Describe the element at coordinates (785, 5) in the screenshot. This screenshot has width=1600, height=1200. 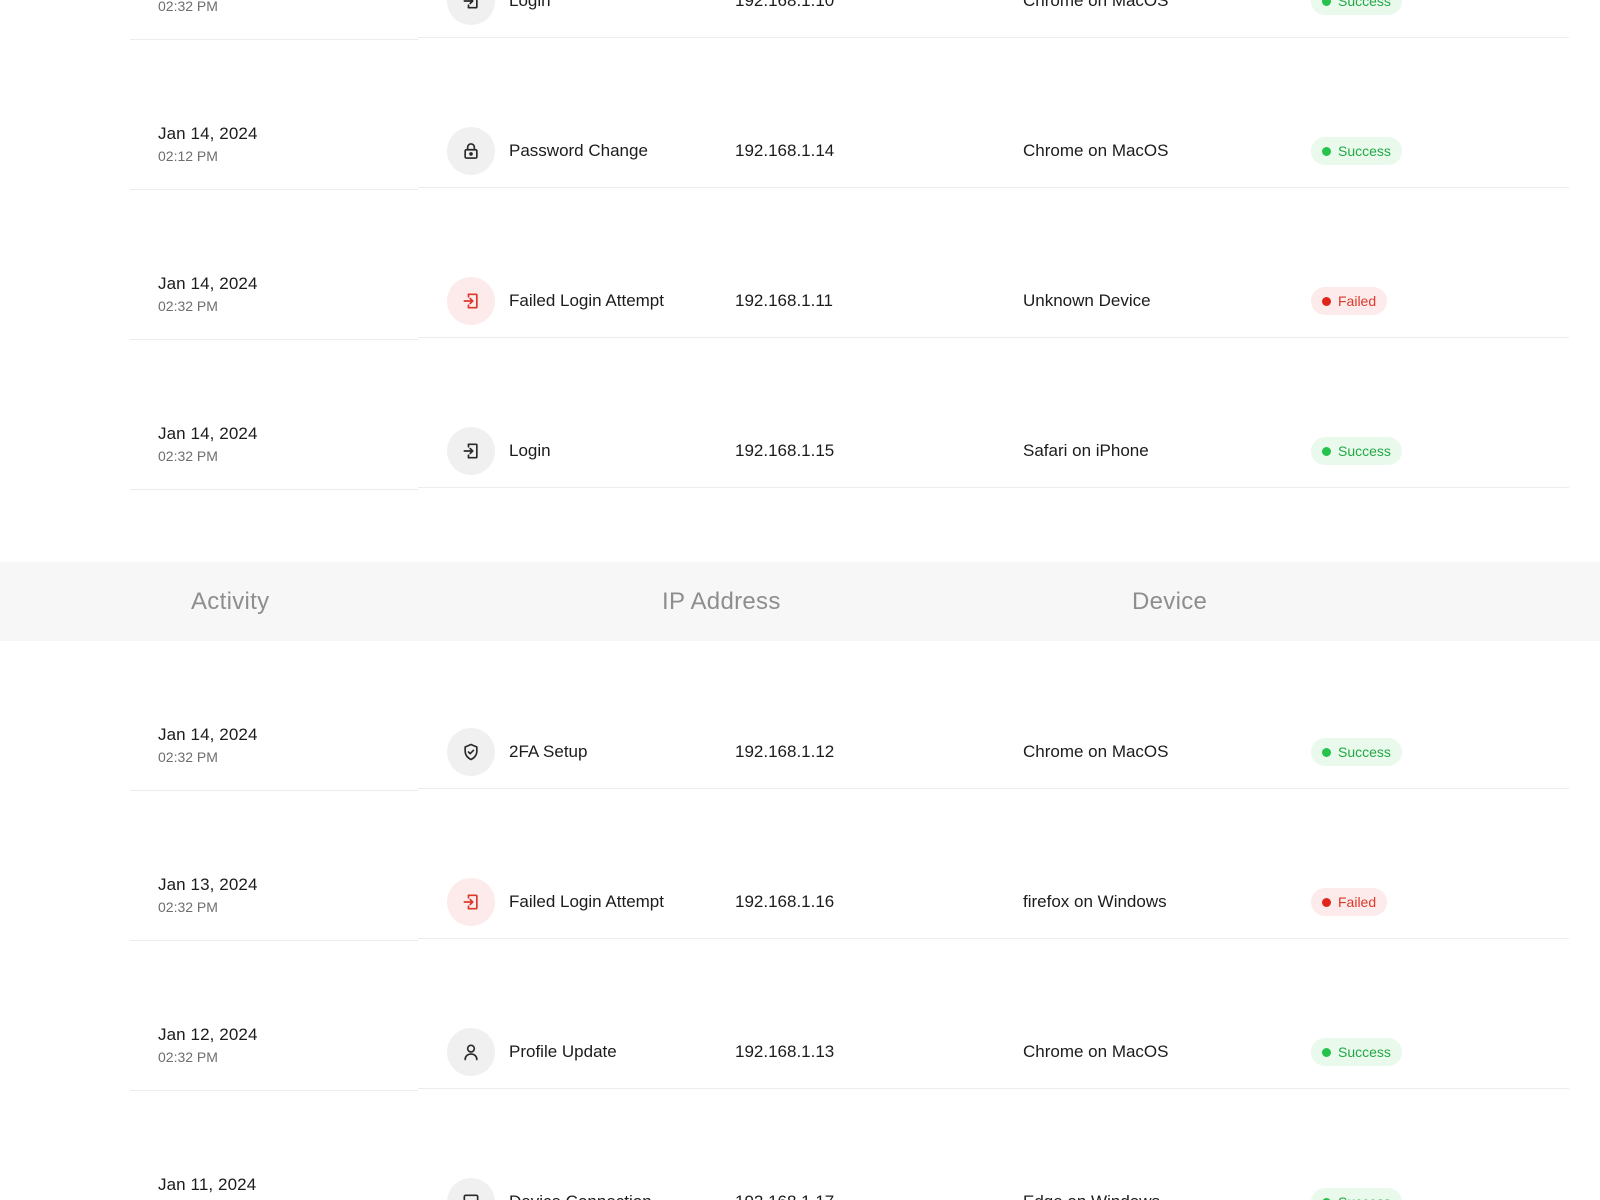
I see `ip-address: 192.168.1.10` at that location.